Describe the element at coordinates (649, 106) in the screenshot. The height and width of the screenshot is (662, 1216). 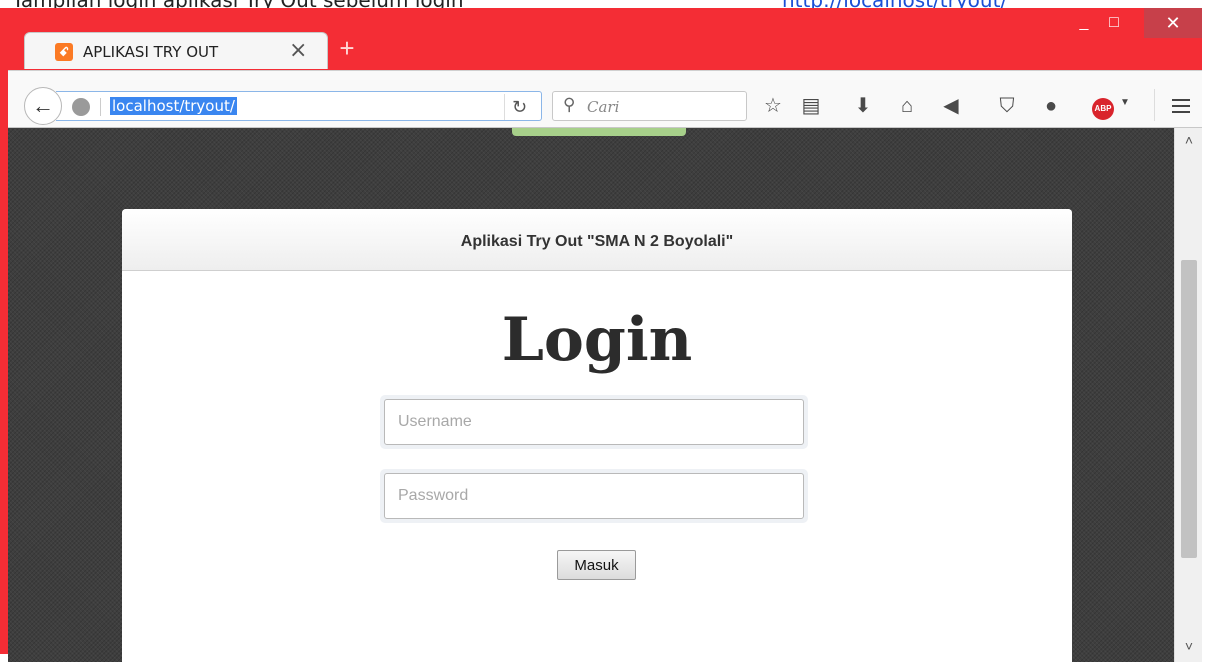
I see `search-bar: ⚲ Cari` at that location.